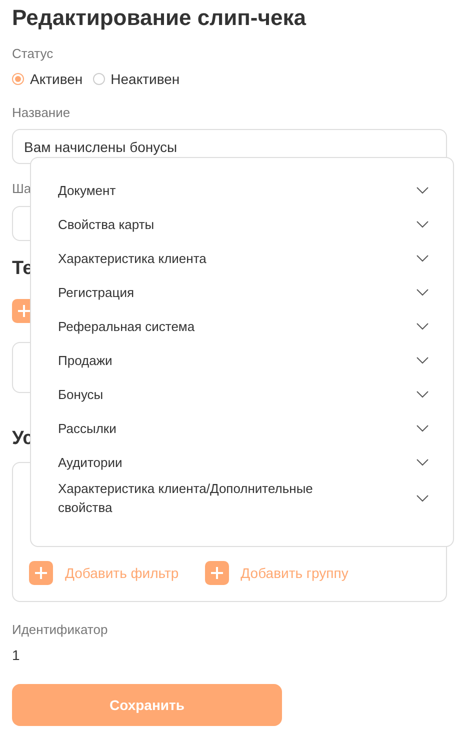 The height and width of the screenshot is (737, 465). What do you see at coordinates (160, 18) in the screenshot?
I see `page-title: Редактирование слип-чека` at bounding box center [160, 18].